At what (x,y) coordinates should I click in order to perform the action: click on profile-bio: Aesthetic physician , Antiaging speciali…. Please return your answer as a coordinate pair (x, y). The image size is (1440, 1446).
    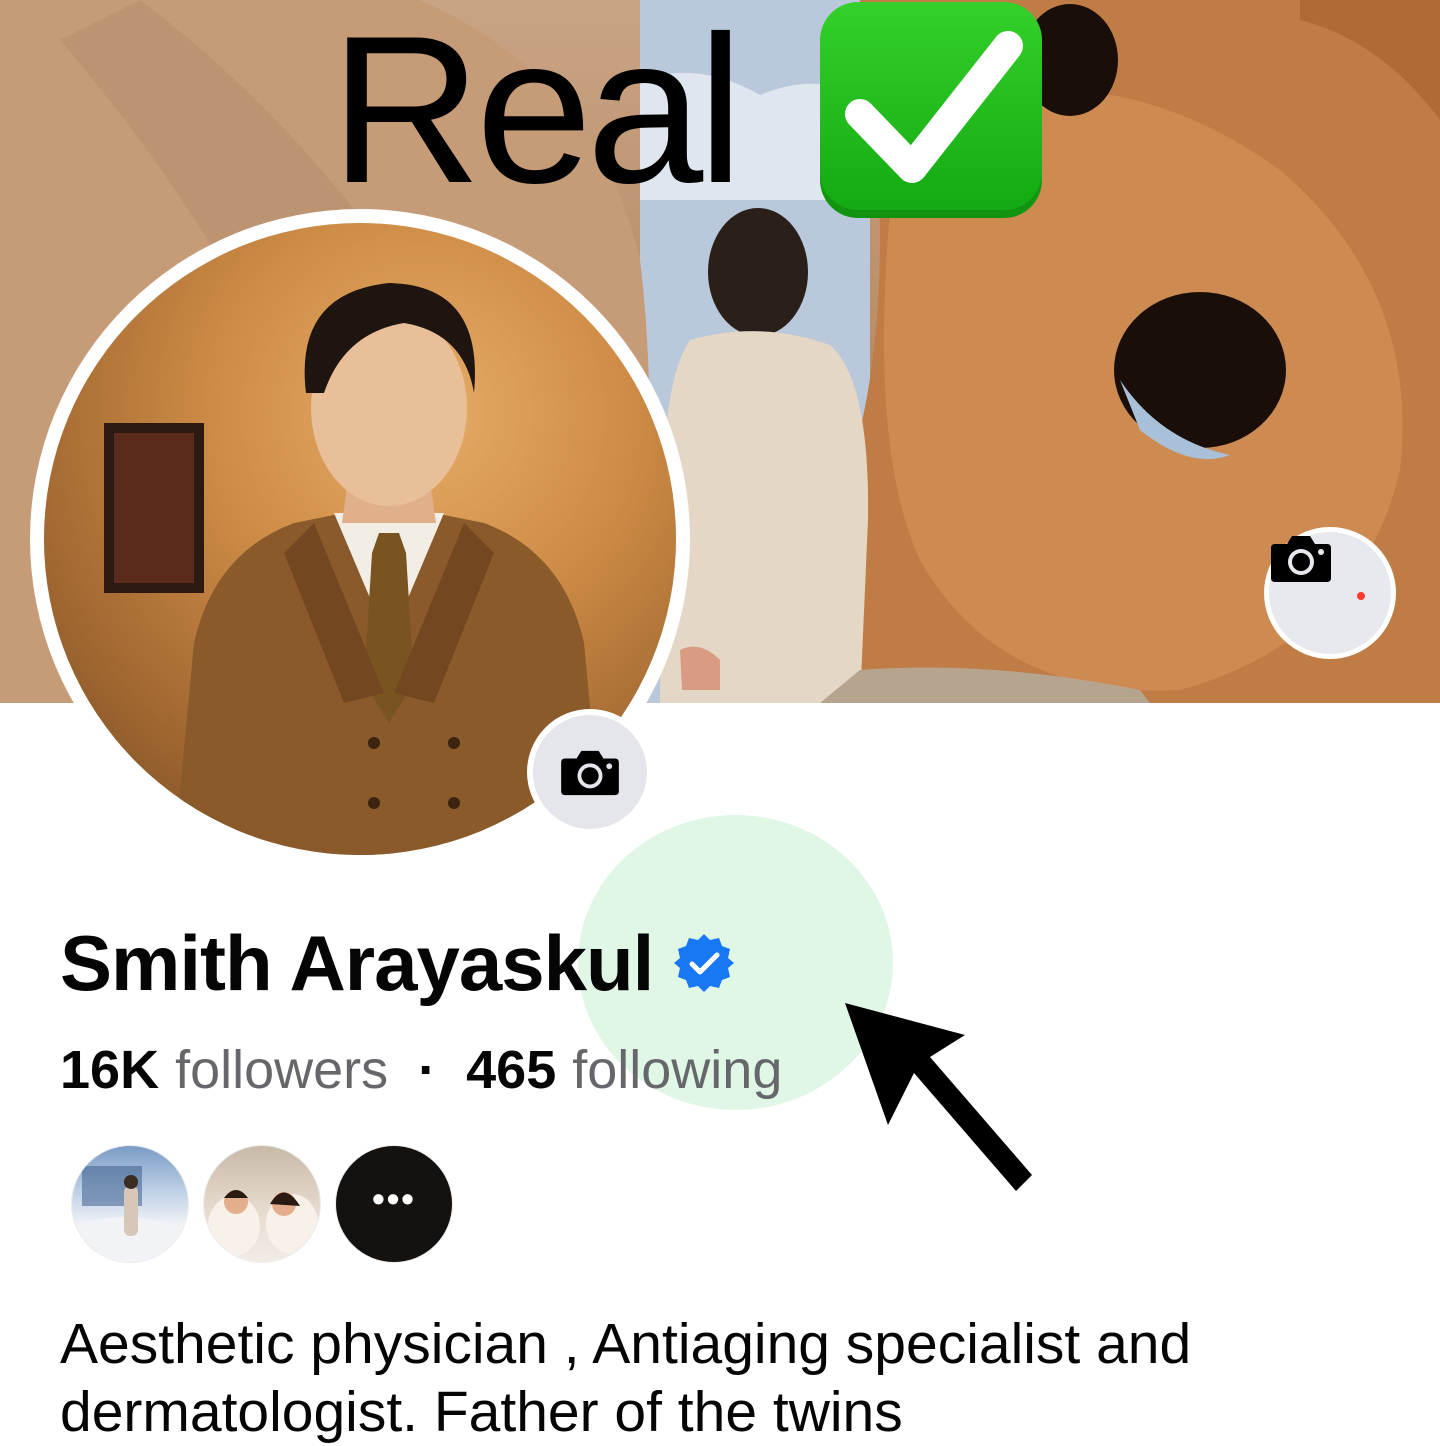
    Looking at the image, I should click on (626, 1378).